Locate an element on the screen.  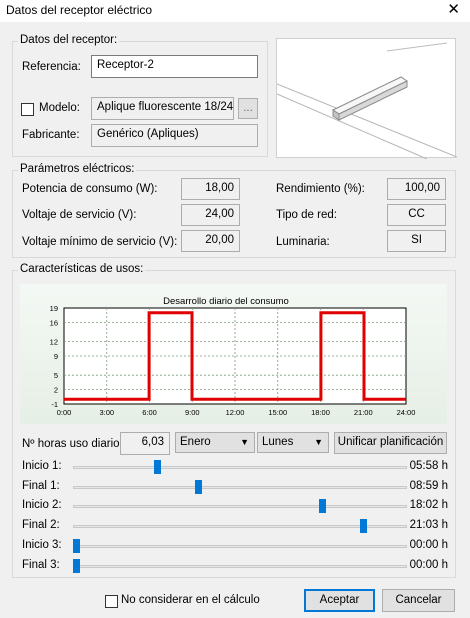
x-tick-label: 12:00 is located at coordinates (235, 412).